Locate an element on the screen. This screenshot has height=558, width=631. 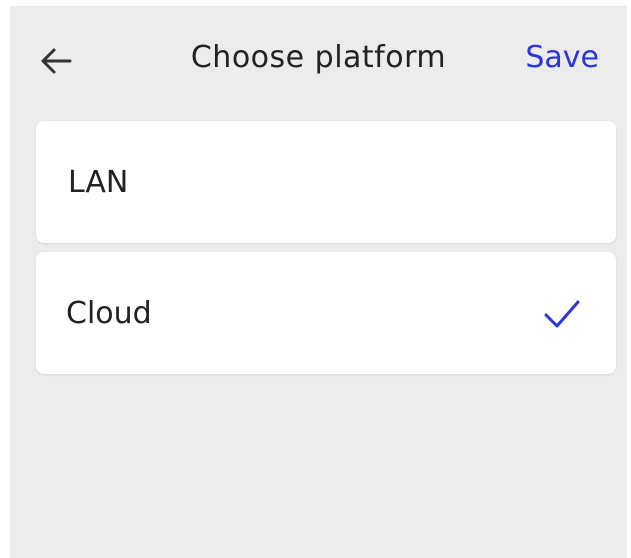
option-label: Cloud is located at coordinates (109, 313).